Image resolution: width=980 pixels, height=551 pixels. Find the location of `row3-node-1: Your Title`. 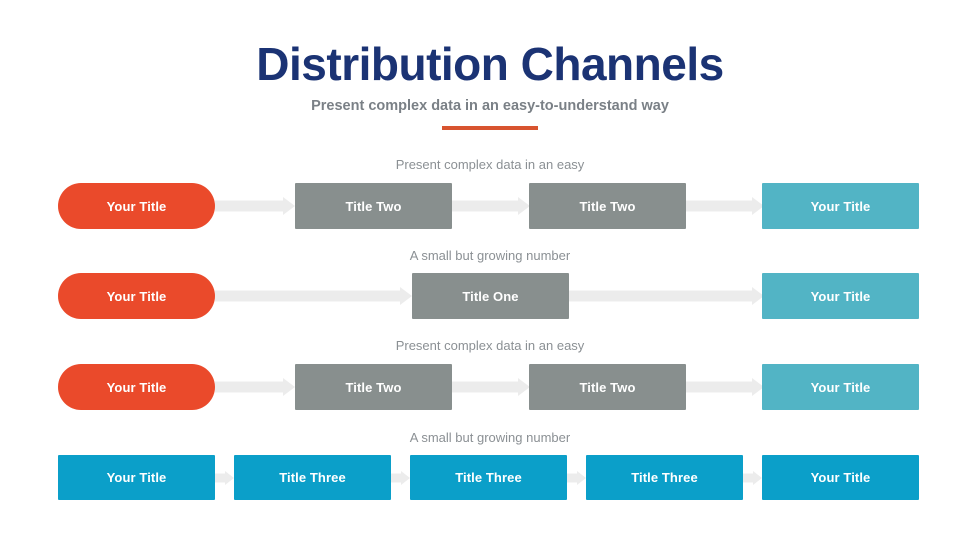

row3-node-1: Your Title is located at coordinates (136, 387).